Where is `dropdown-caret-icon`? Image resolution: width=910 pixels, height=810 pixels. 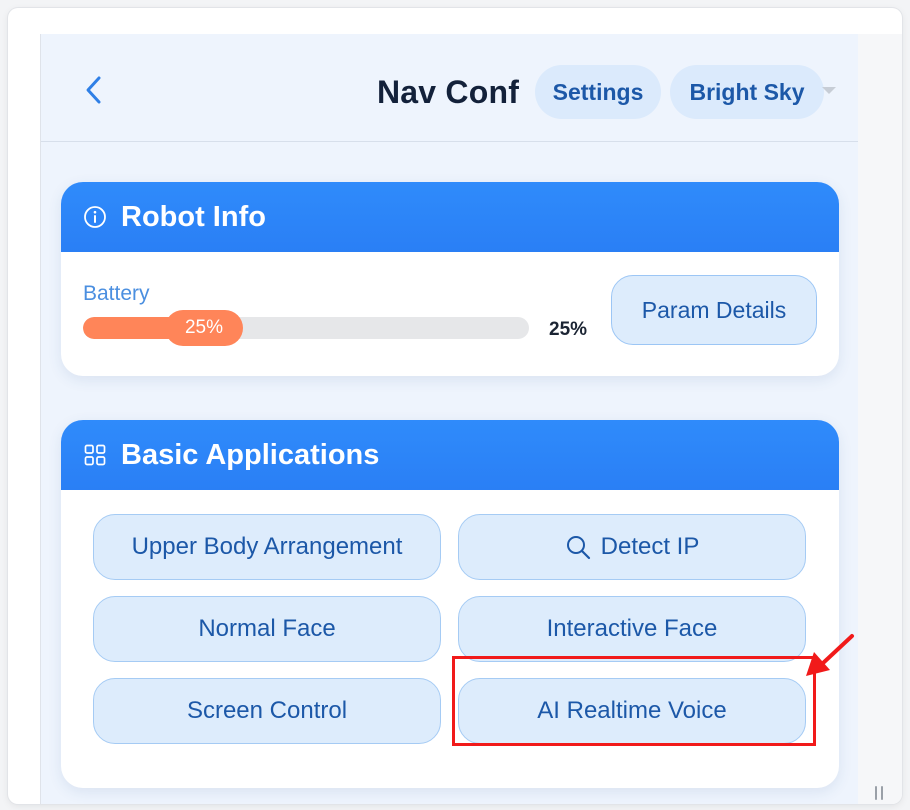 dropdown-caret-icon is located at coordinates (829, 90).